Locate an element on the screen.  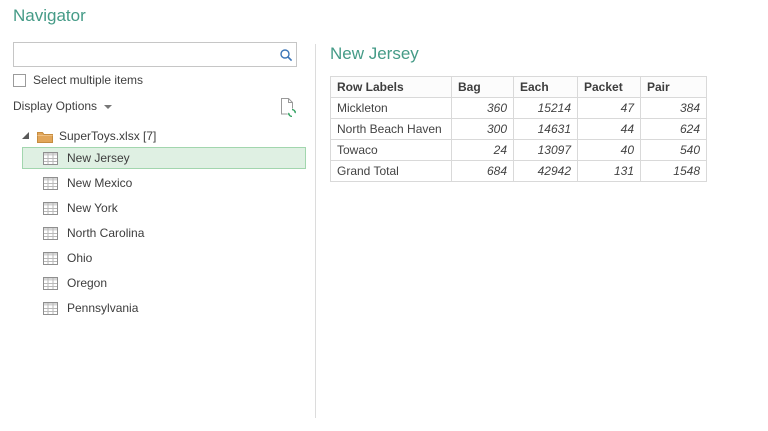
refresh-preview-icon is located at coordinates (288, 107).